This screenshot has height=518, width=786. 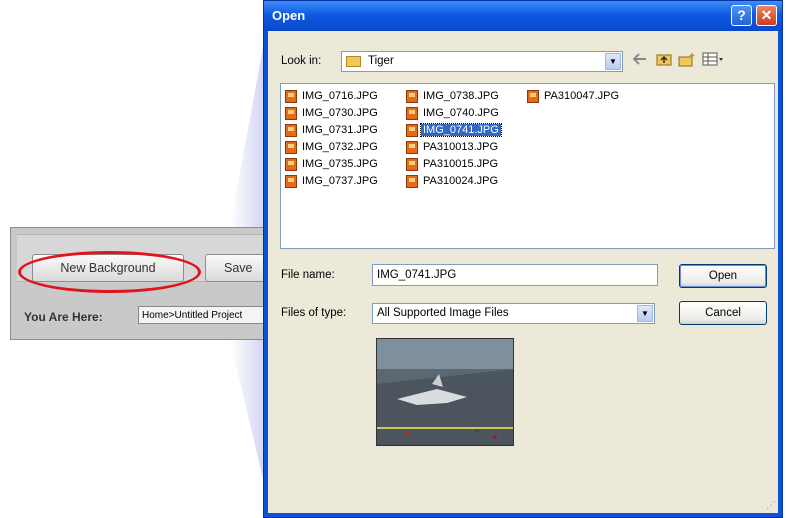 I want to click on file-name-text: IMG_0732.JPG, so click(x=340, y=147).